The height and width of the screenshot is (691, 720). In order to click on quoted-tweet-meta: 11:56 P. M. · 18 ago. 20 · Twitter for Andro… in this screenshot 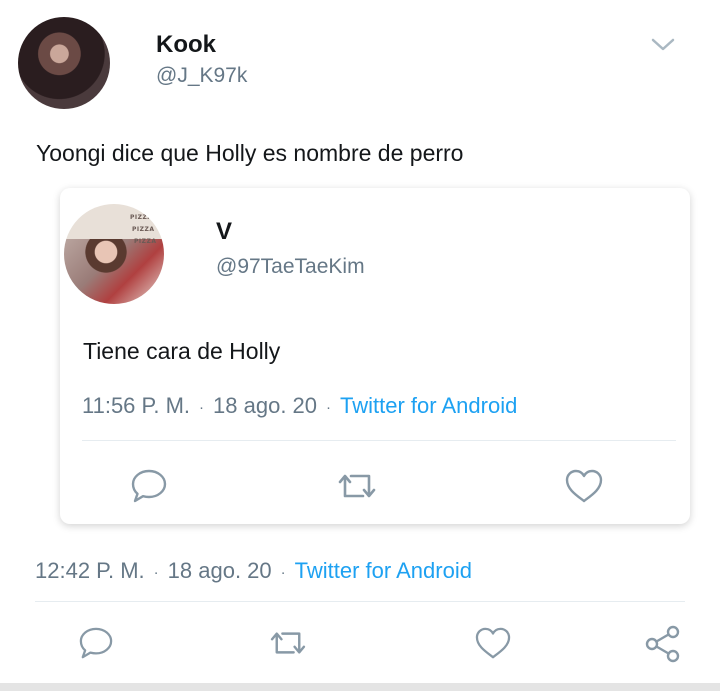, I will do `click(299, 406)`.